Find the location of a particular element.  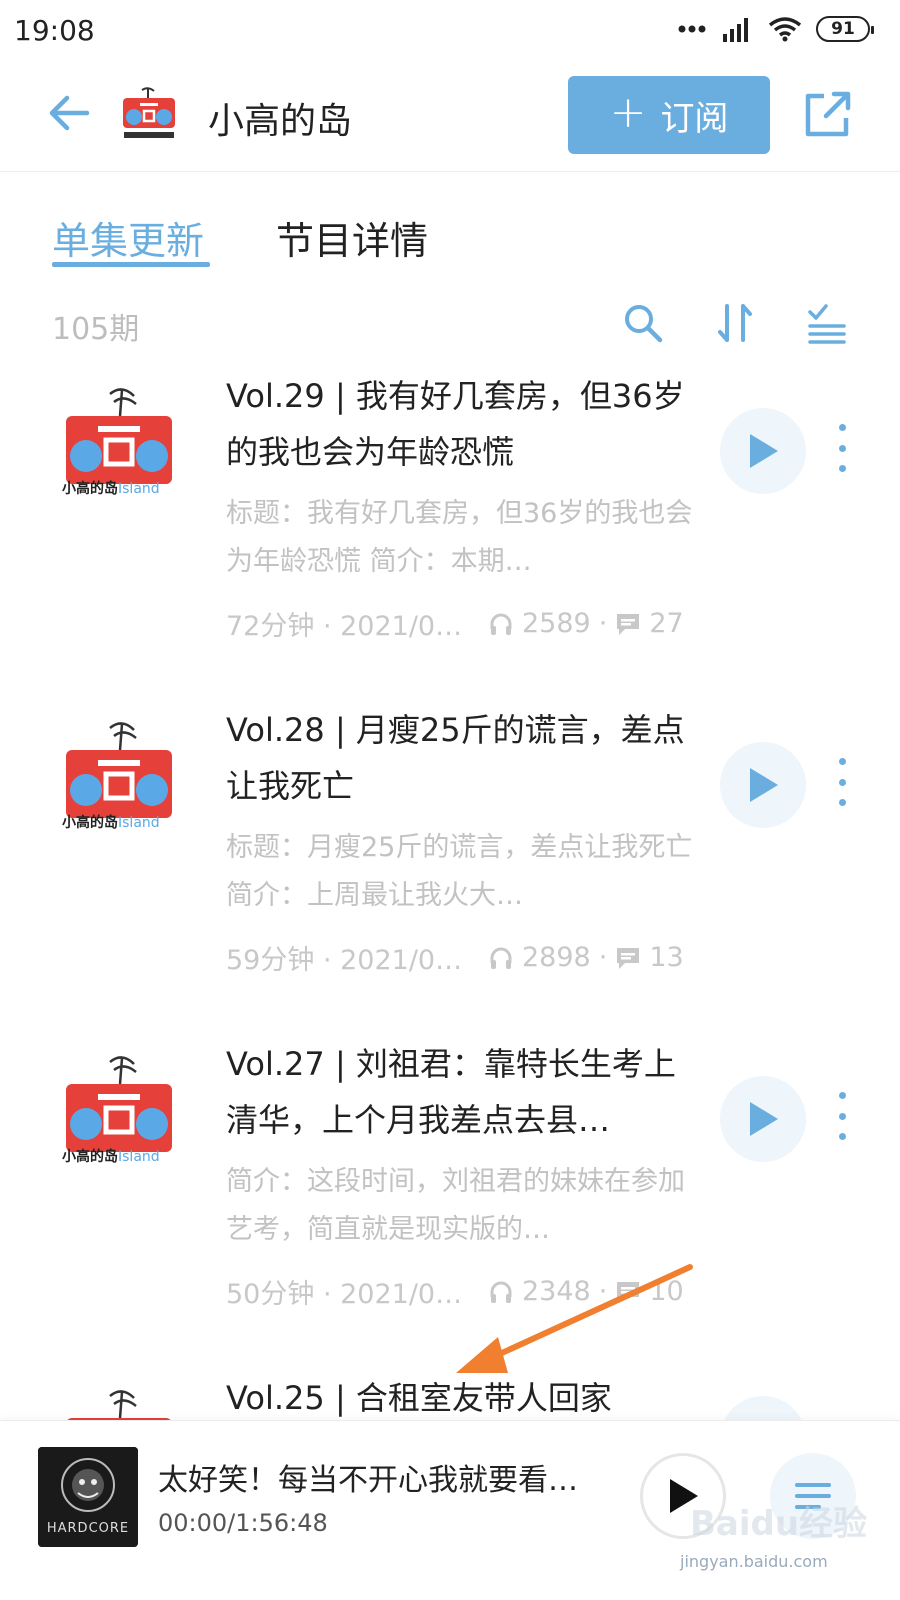

now-playing-cover: HARDCORE is located at coordinates (88, 1497).